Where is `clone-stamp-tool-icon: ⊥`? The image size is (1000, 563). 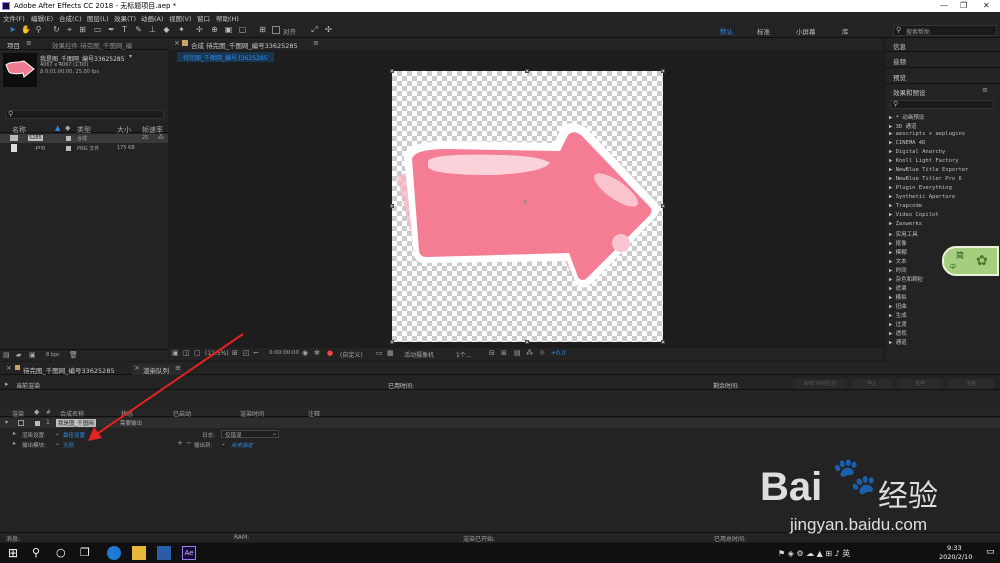 clone-stamp-tool-icon: ⊥ is located at coordinates (152, 30).